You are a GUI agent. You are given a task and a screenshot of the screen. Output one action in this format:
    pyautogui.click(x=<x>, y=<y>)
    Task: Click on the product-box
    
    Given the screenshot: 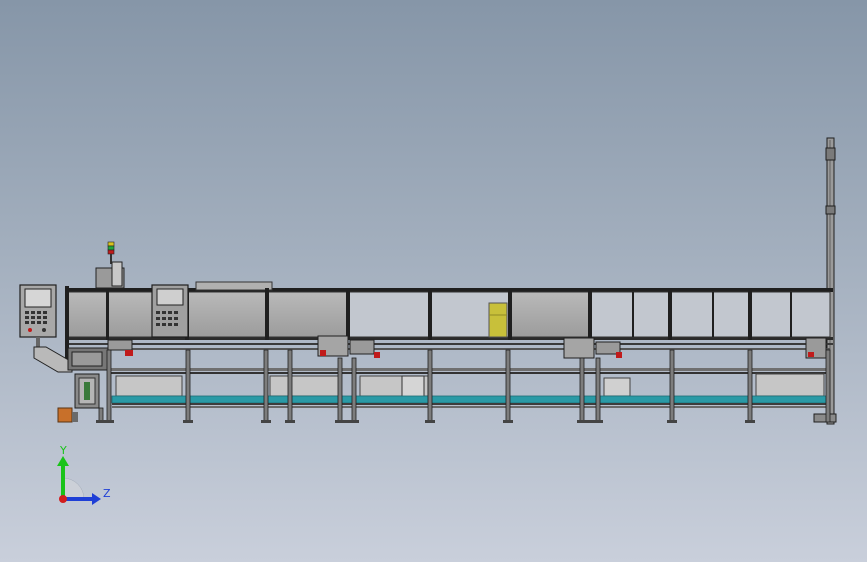 What is the action you would take?
    pyautogui.click(x=498, y=320)
    